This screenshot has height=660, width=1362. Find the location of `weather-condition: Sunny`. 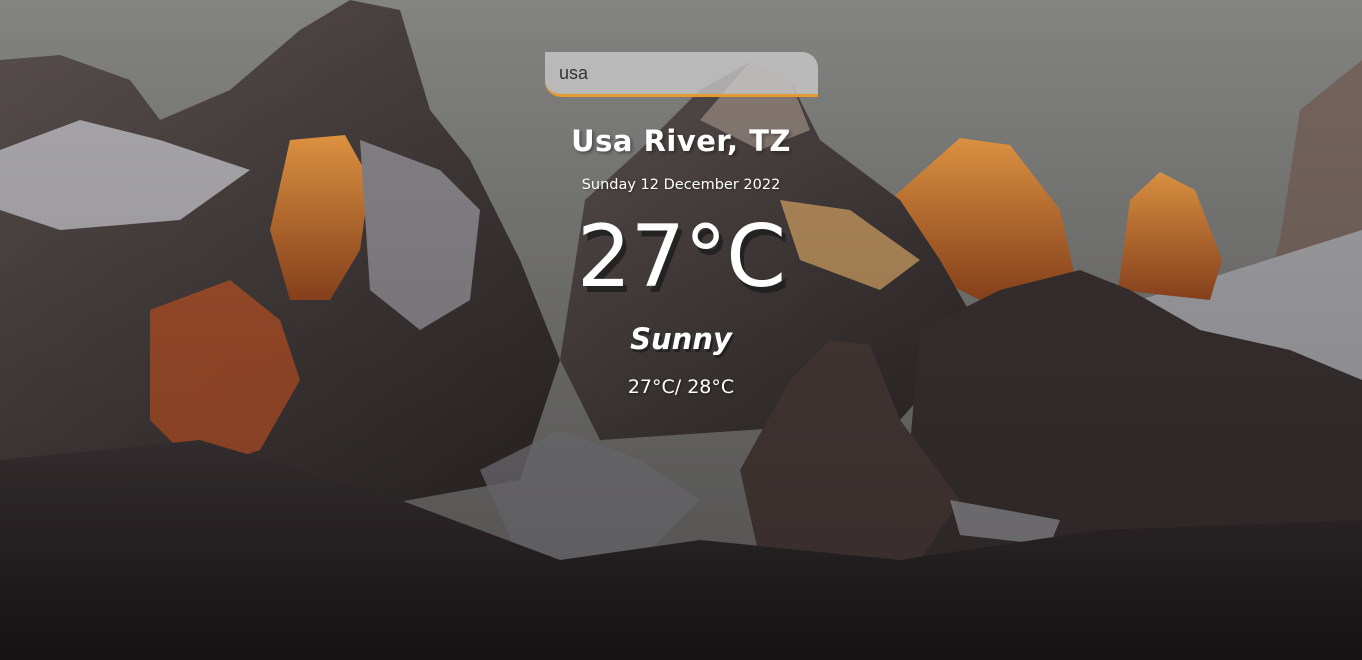

weather-condition: Sunny is located at coordinates (681, 339).